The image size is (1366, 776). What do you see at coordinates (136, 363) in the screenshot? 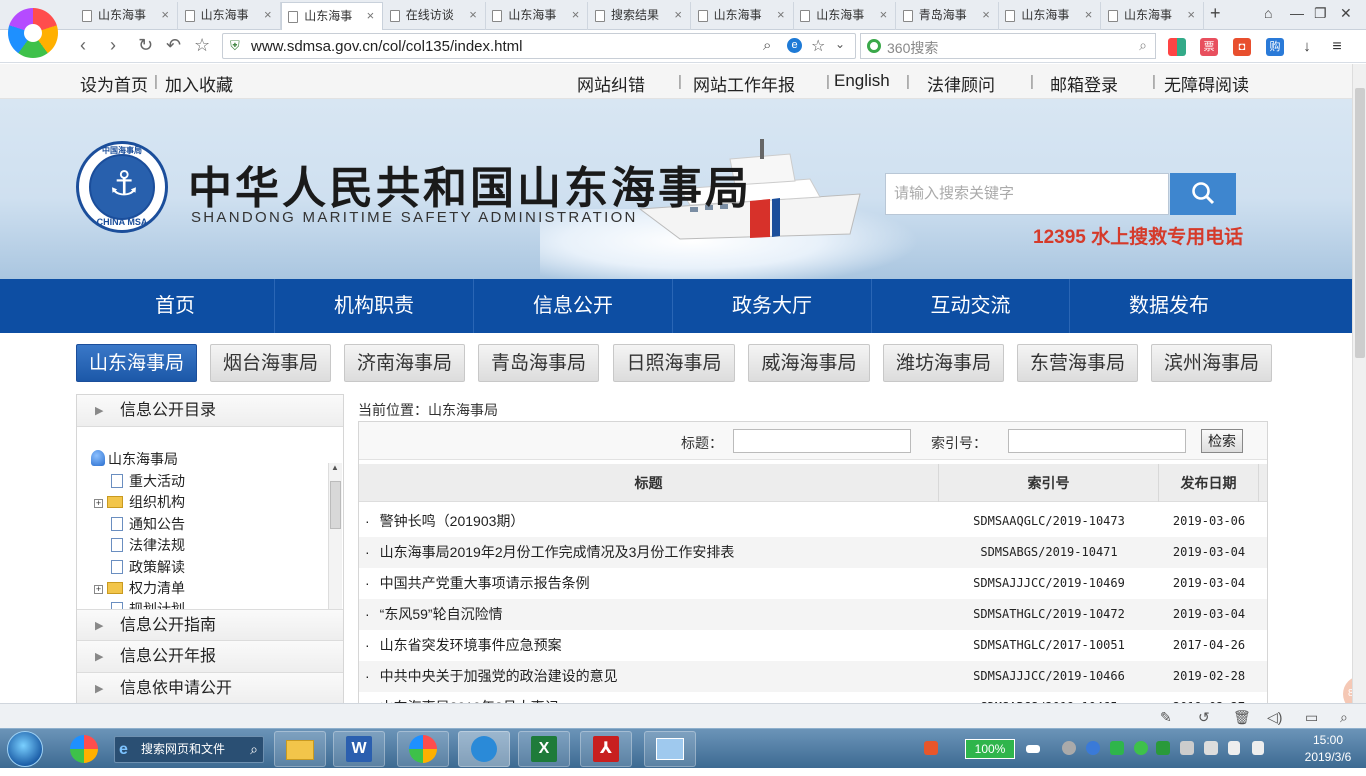
I see `tab-shandong: 山东海事局` at bounding box center [136, 363].